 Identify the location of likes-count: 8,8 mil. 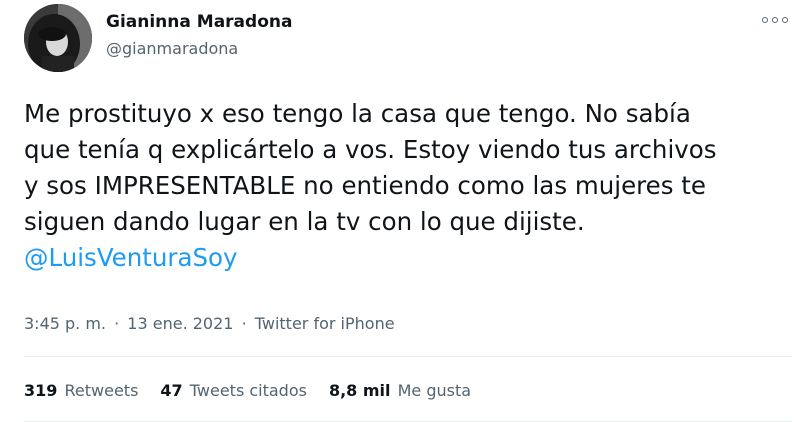
(359, 390).